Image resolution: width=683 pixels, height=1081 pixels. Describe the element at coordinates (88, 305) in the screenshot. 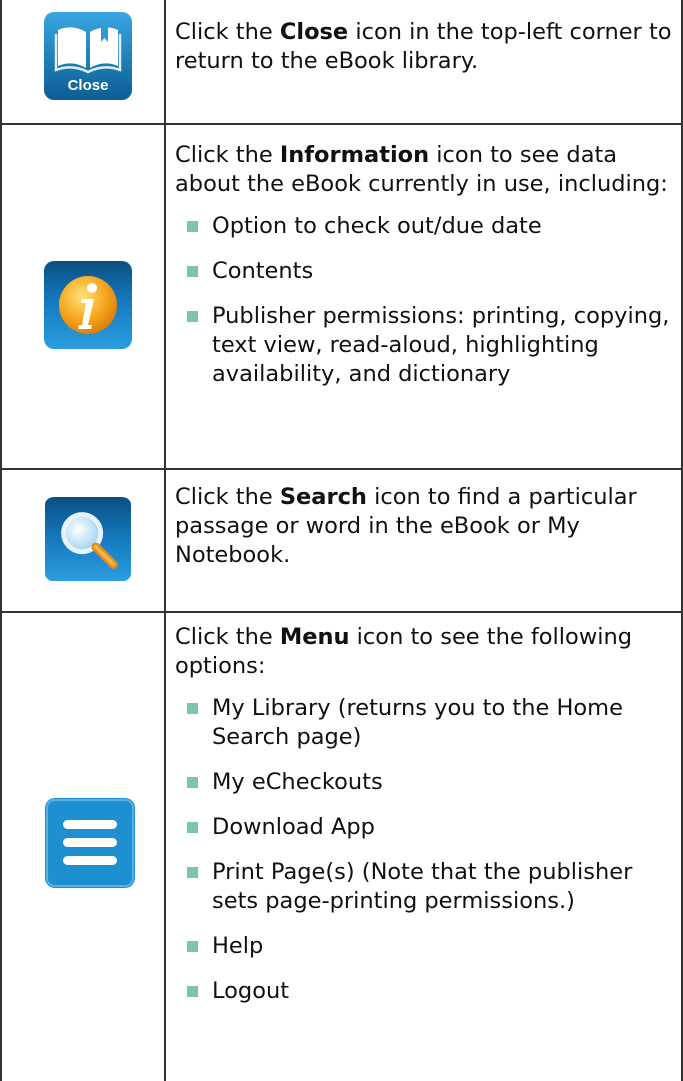

I see `information-icon` at that location.